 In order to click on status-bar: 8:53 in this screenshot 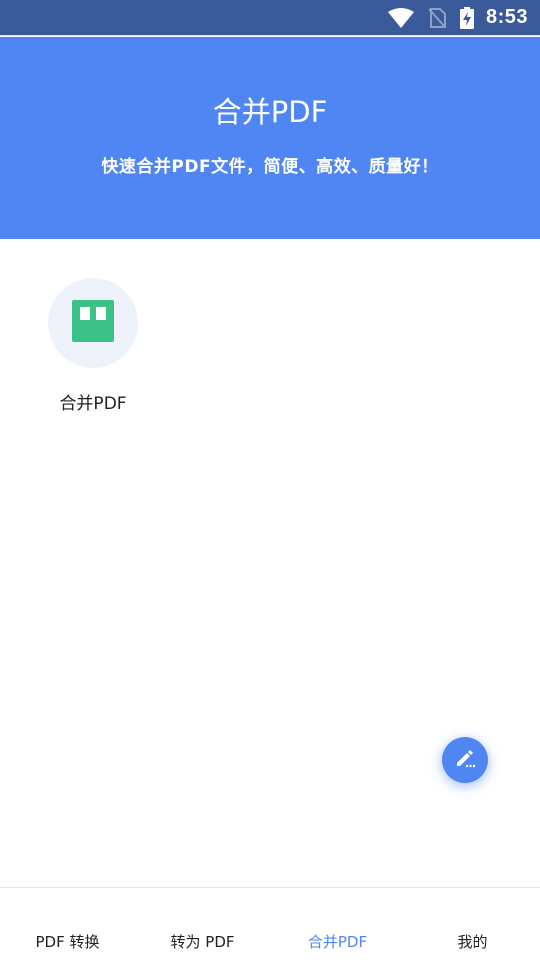, I will do `click(270, 18)`.